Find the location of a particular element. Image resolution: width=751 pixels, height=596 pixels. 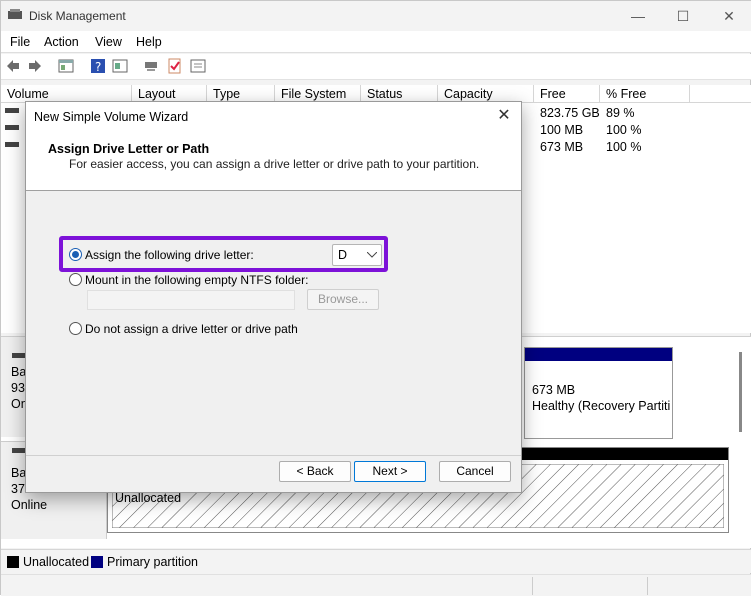

title-bar: Disk Management — ☐ ✕ is located at coordinates (376, 16).